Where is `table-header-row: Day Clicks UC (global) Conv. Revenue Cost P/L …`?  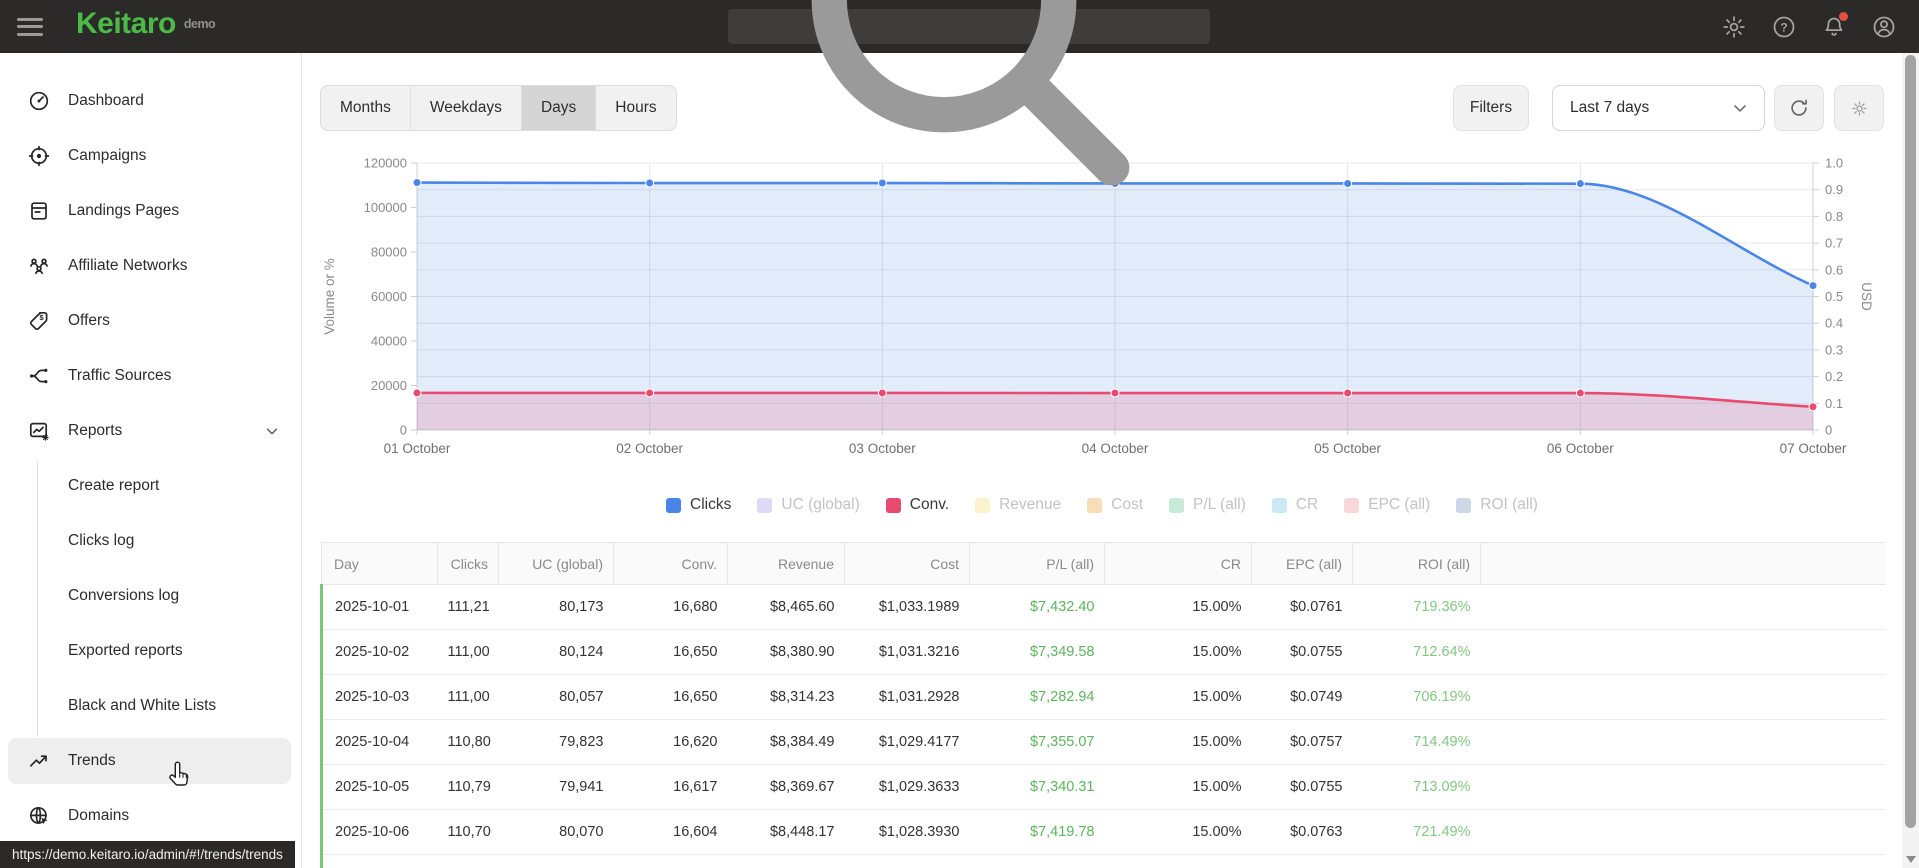 table-header-row: Day Clicks UC (global) Conv. Revenue Cost P/L … is located at coordinates (1103, 563).